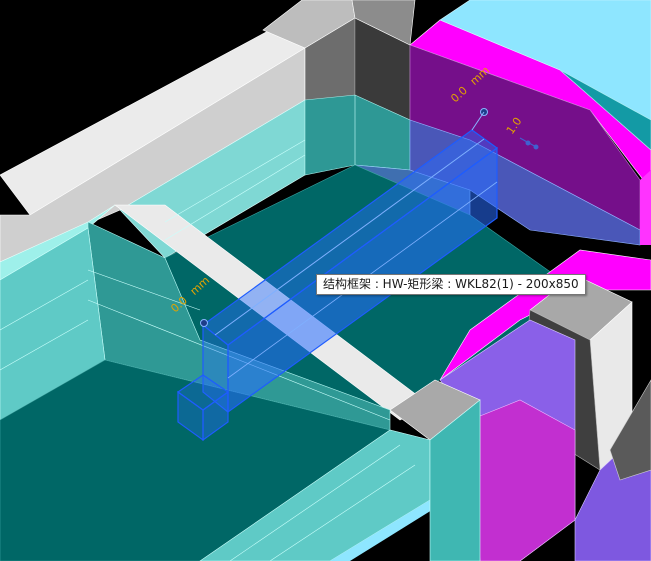 This screenshot has width=651, height=561. I want to click on beam-end-grip-left, so click(204, 323).